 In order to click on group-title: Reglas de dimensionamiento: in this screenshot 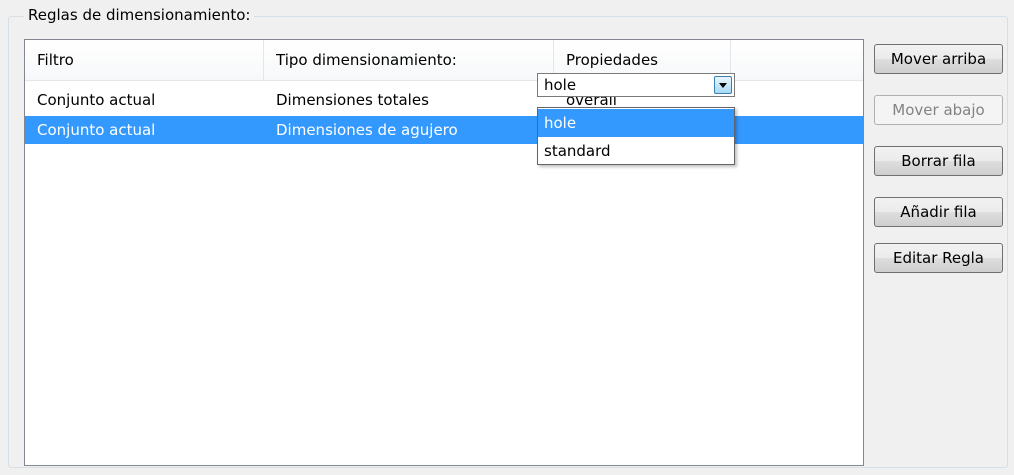, I will do `click(139, 15)`.